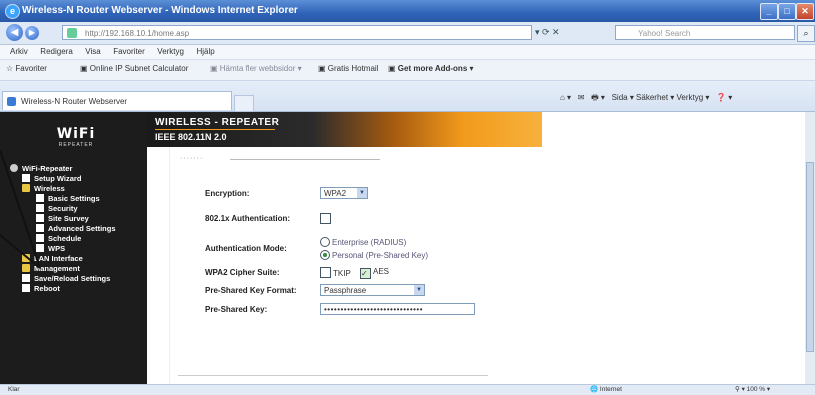  What do you see at coordinates (407, 389) in the screenshot?
I see `status-bar: Klar 🌐 Internet ⚲ ▾ 100 % ▾` at bounding box center [407, 389].